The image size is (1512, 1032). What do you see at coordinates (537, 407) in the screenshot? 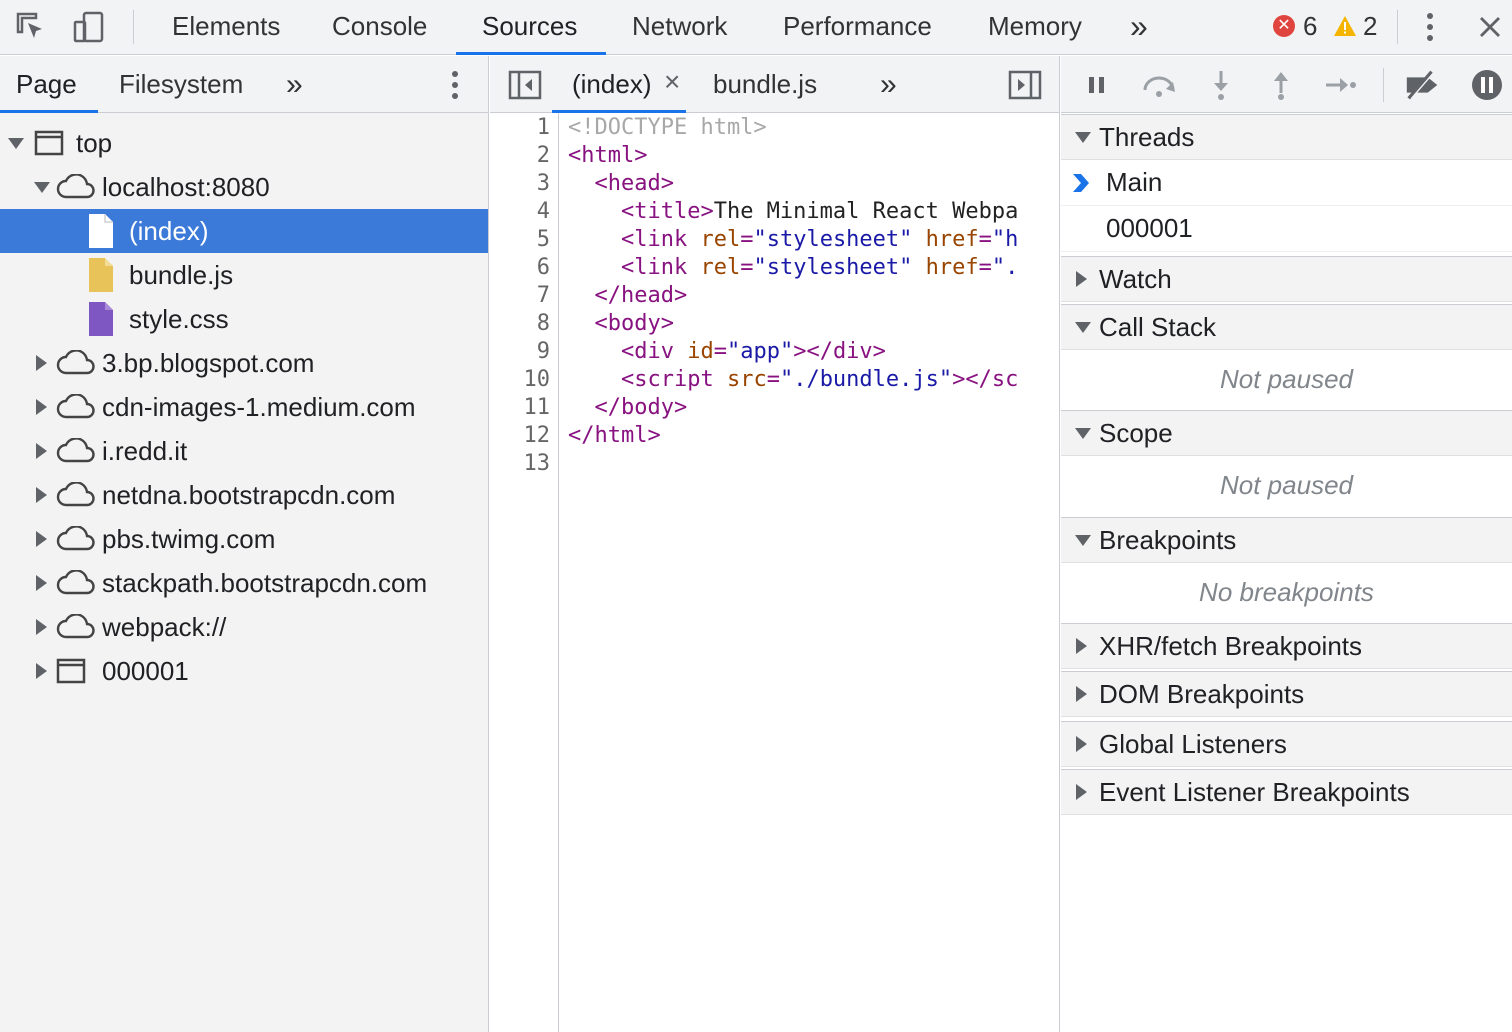
I see `line-number: 11` at bounding box center [537, 407].